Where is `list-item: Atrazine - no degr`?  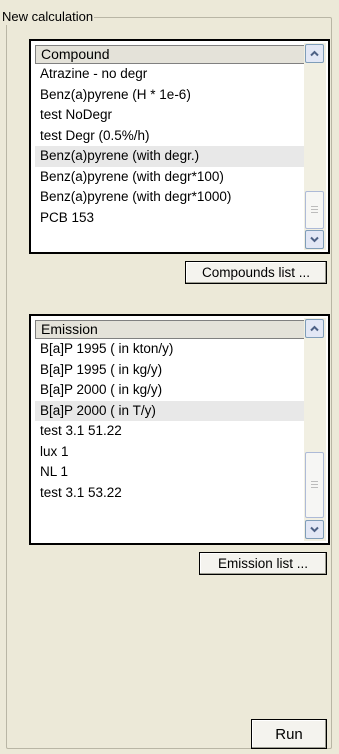 list-item: Atrazine - no degr is located at coordinates (170, 74).